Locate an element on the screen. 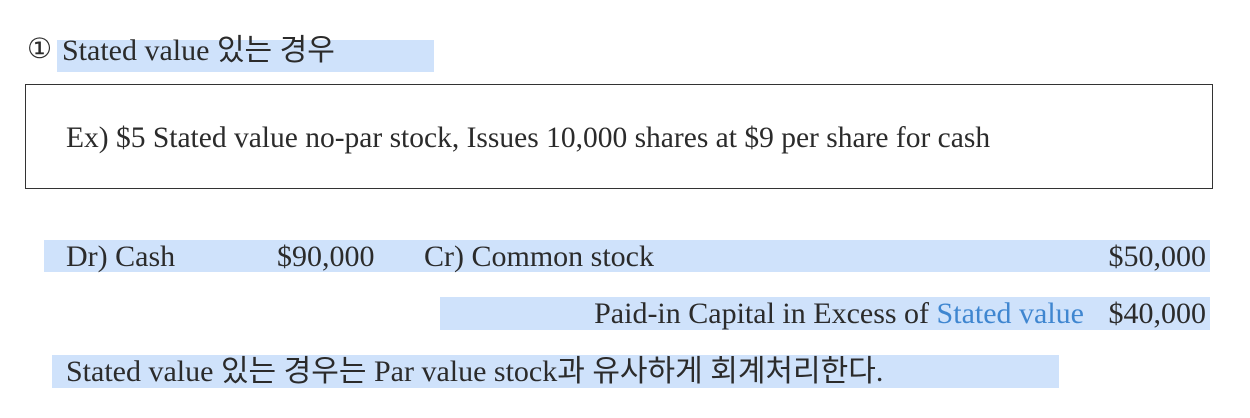  credit-label-apic-prefix: Paid-in Capital in Excess of is located at coordinates (762, 313).